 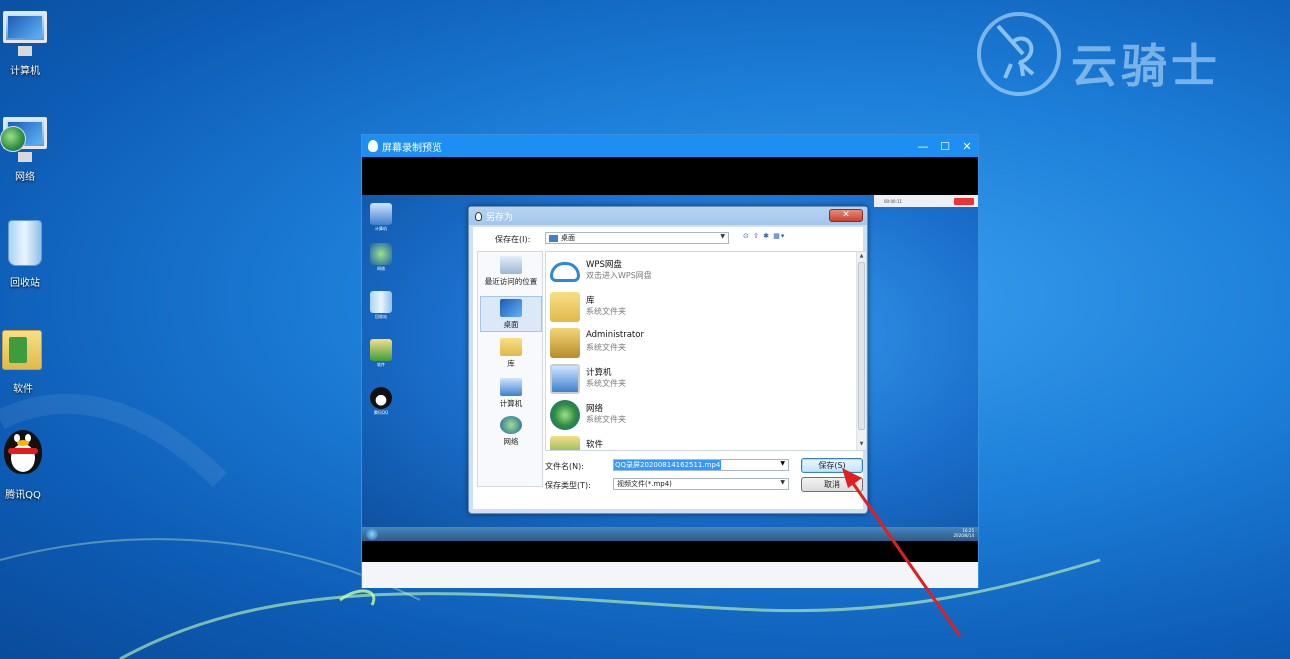 What do you see at coordinates (668, 465) in the screenshot?
I see `filename-value: QQ录屏20200814162511.mp4` at bounding box center [668, 465].